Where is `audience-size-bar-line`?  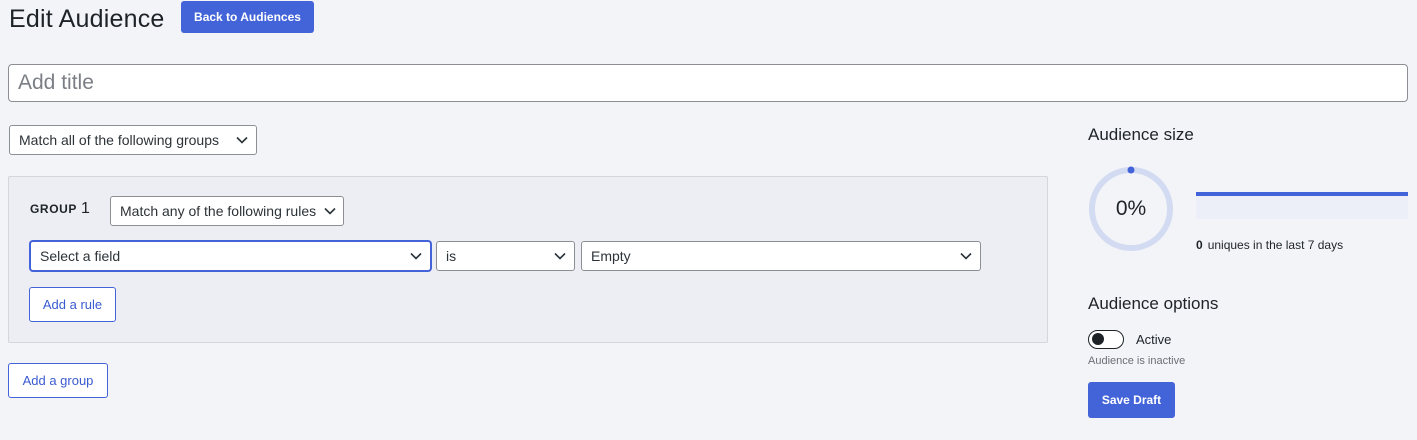
audience-size-bar-line is located at coordinates (1302, 194).